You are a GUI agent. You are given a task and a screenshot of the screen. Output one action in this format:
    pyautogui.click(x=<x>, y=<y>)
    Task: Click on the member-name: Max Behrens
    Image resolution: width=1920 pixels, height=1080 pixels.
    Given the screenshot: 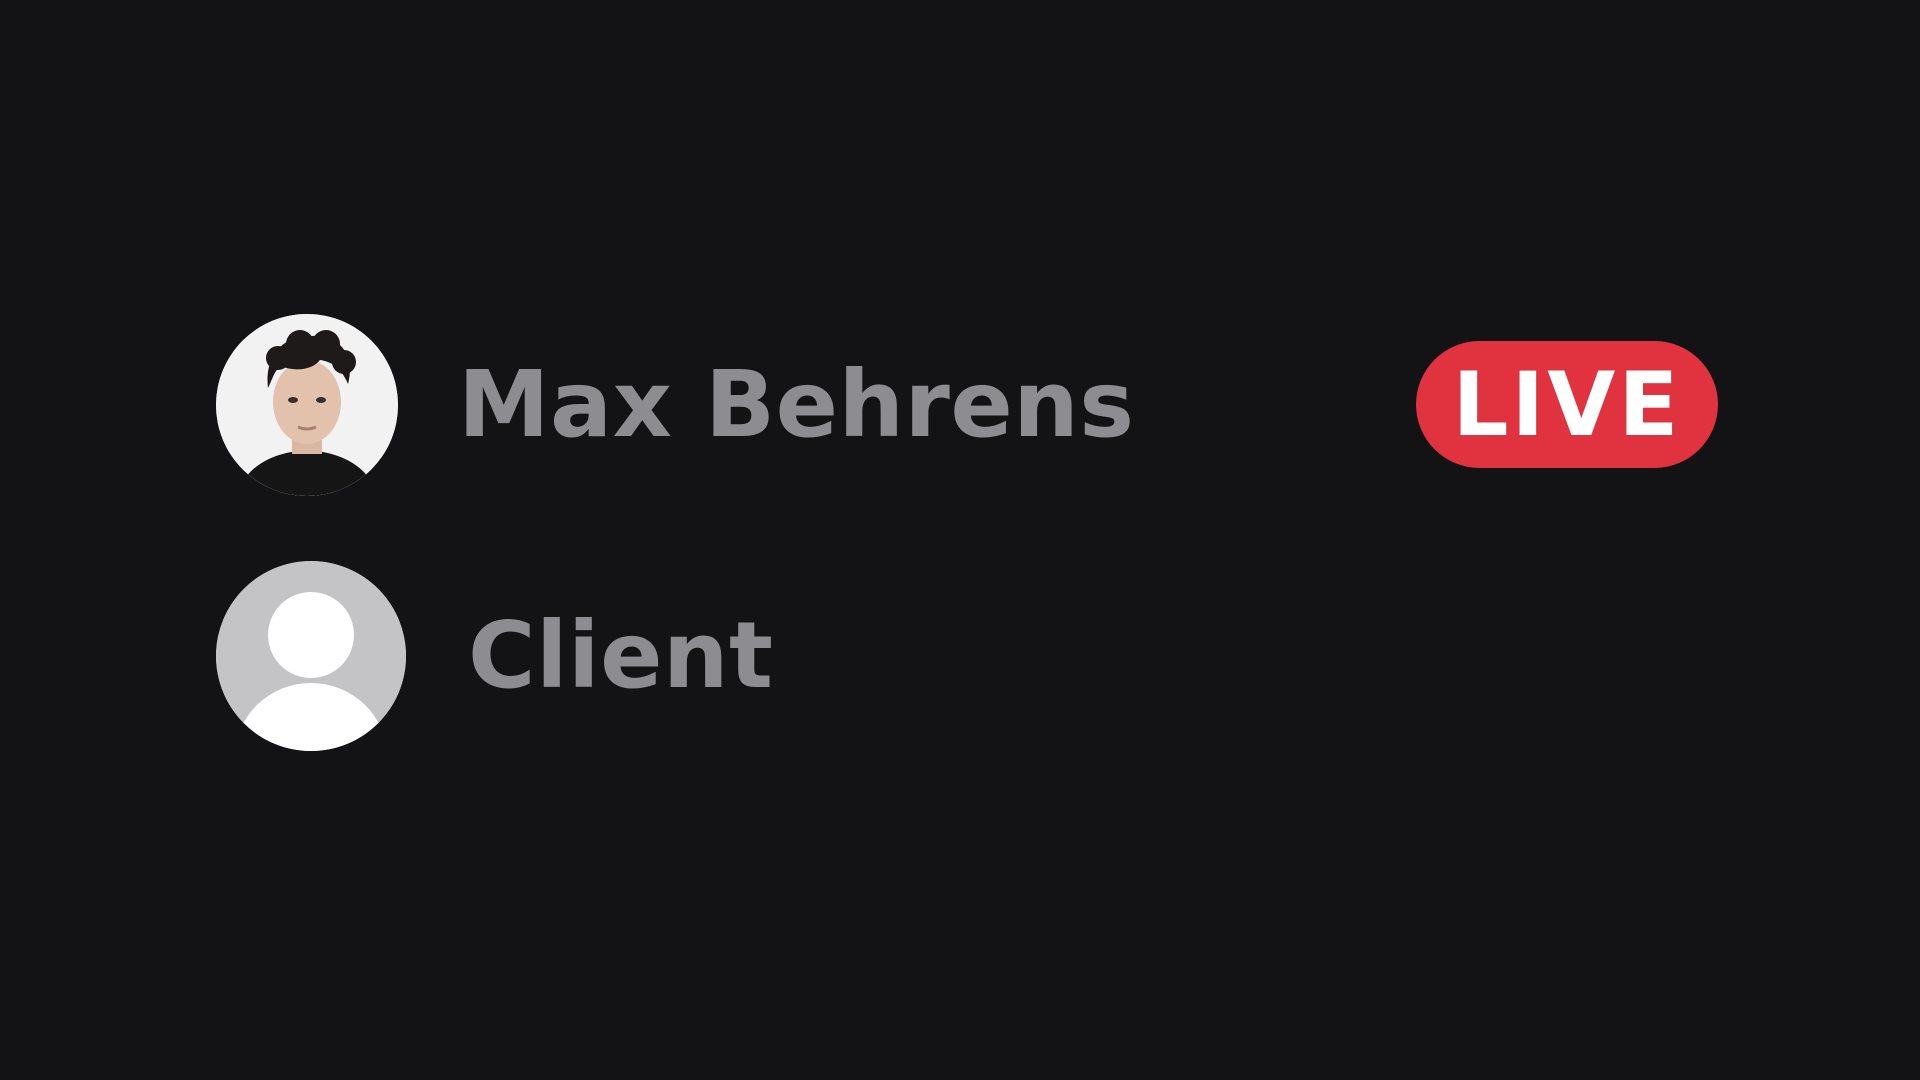 What is the action you would take?
    pyautogui.click(x=796, y=404)
    